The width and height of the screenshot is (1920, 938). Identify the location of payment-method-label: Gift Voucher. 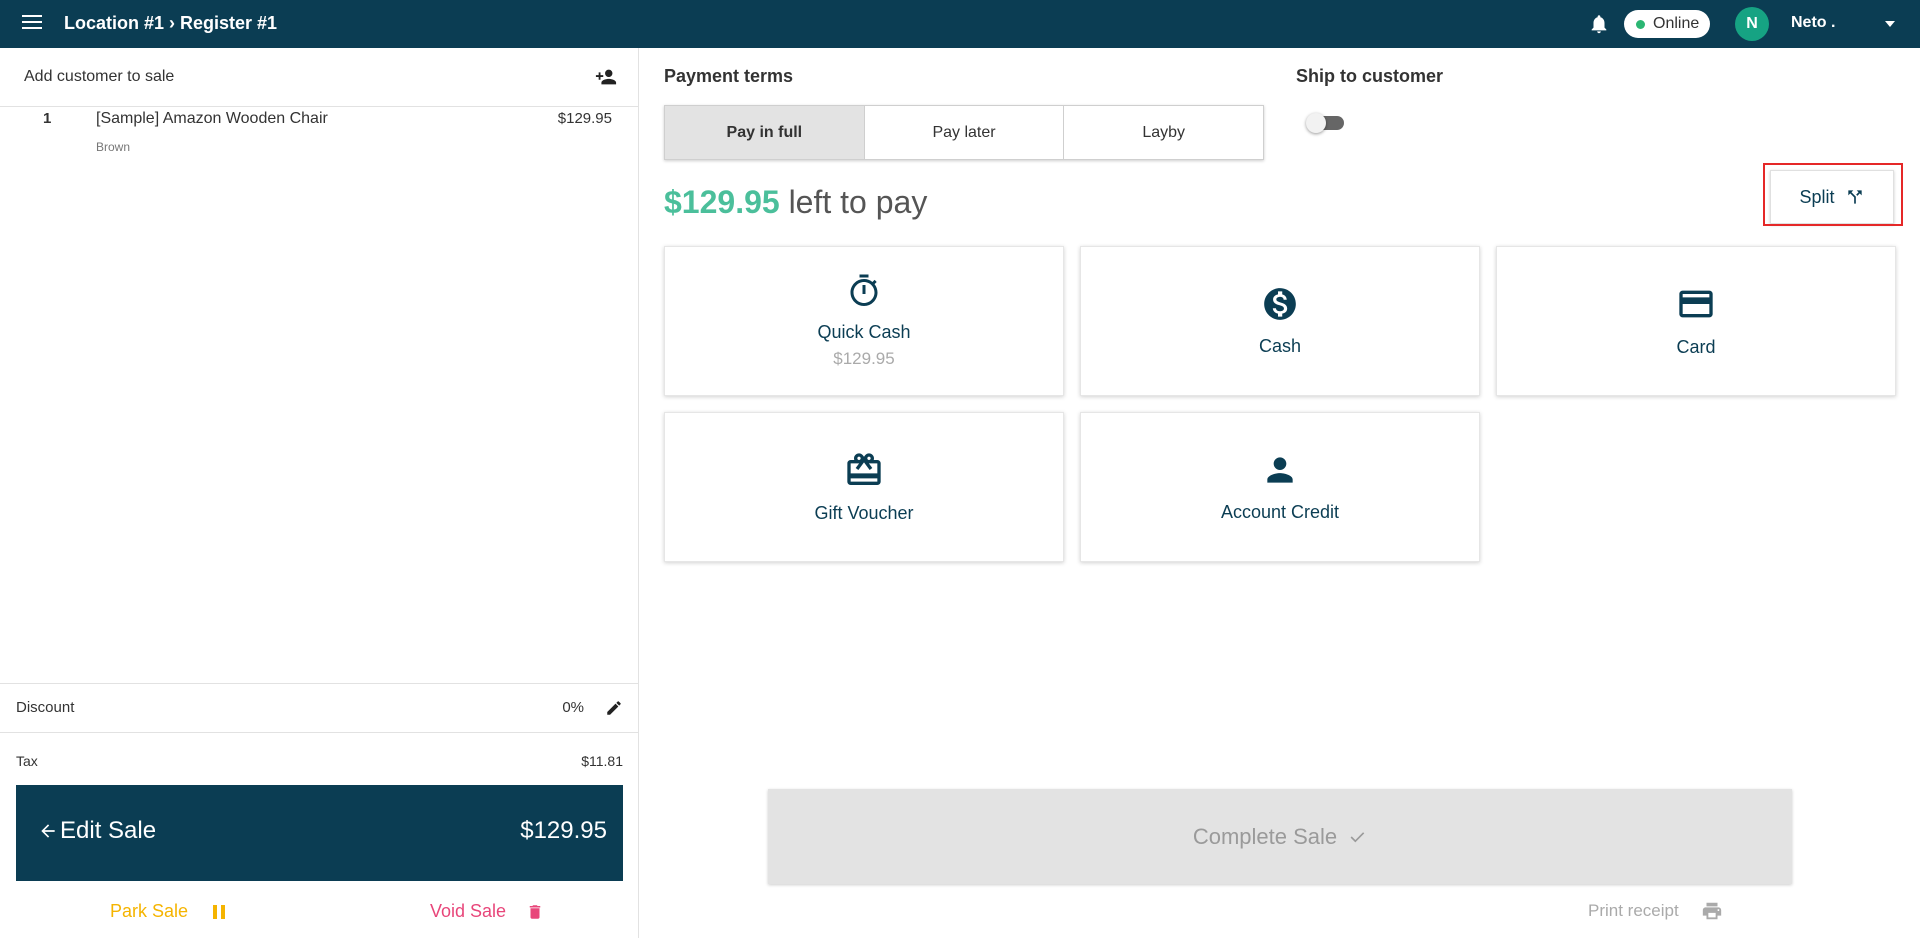
(864, 513).